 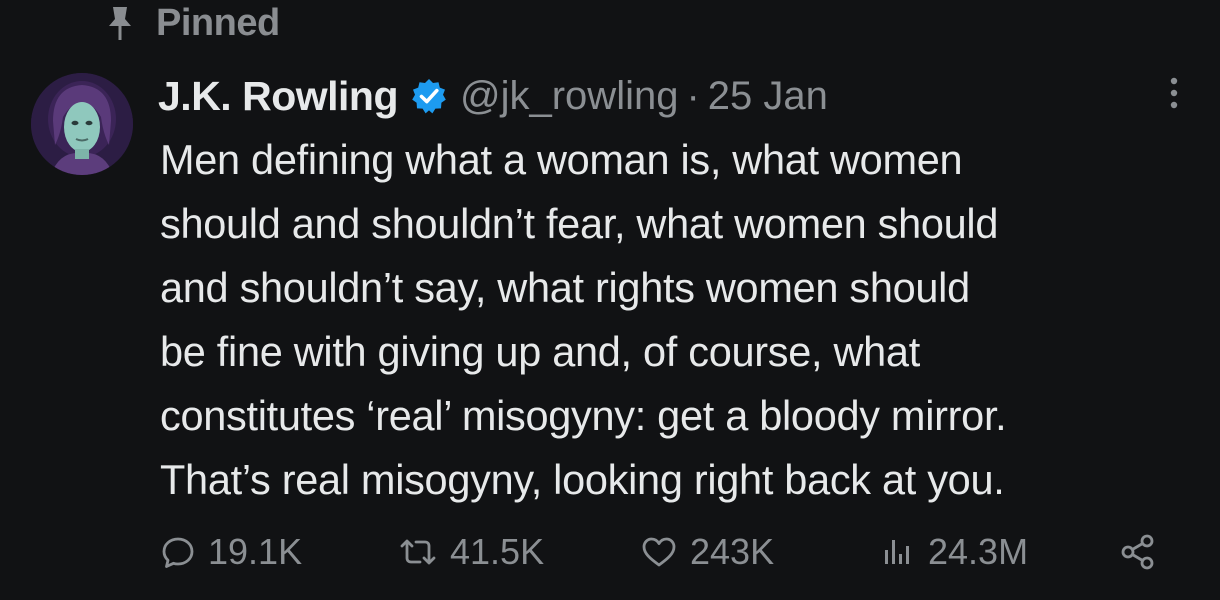 I want to click on retweet-count: 41.5K, so click(x=497, y=551).